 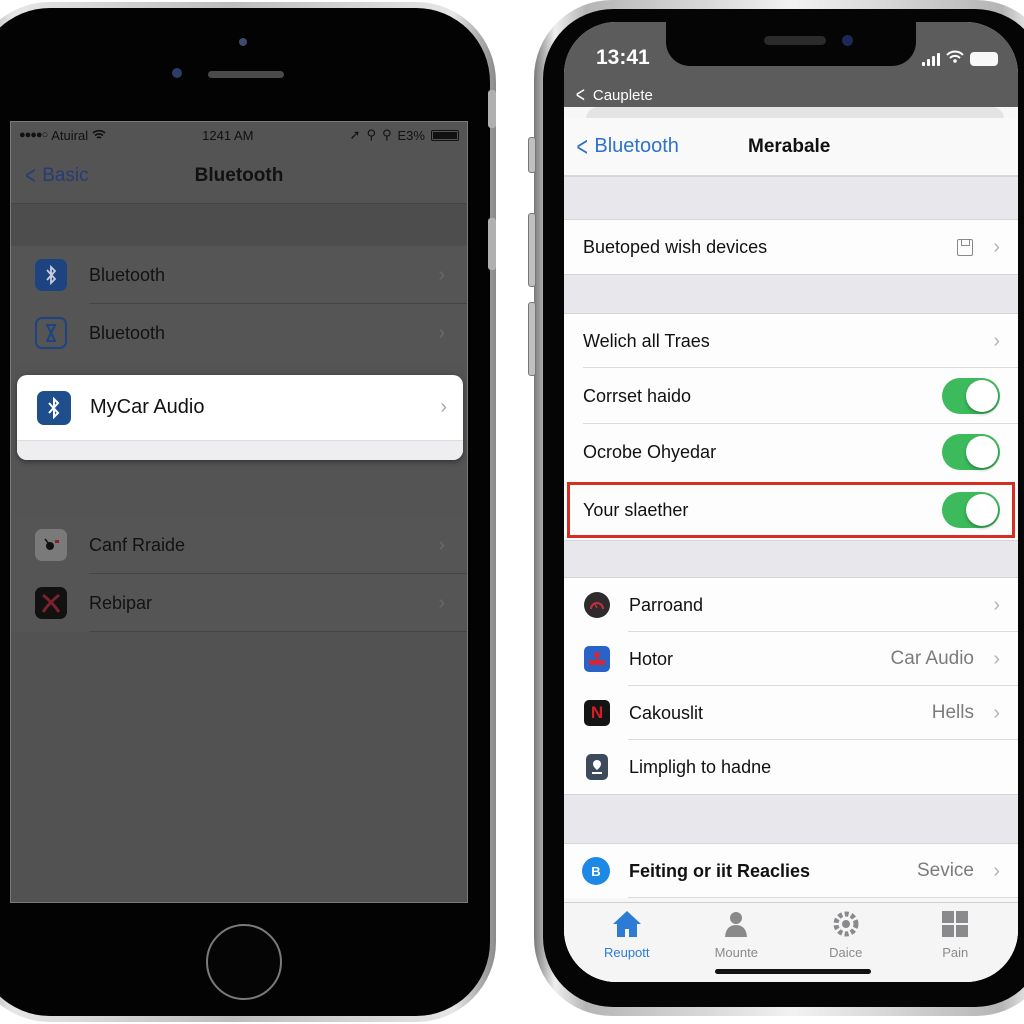 I want to click on person-icon, so click(x=736, y=924).